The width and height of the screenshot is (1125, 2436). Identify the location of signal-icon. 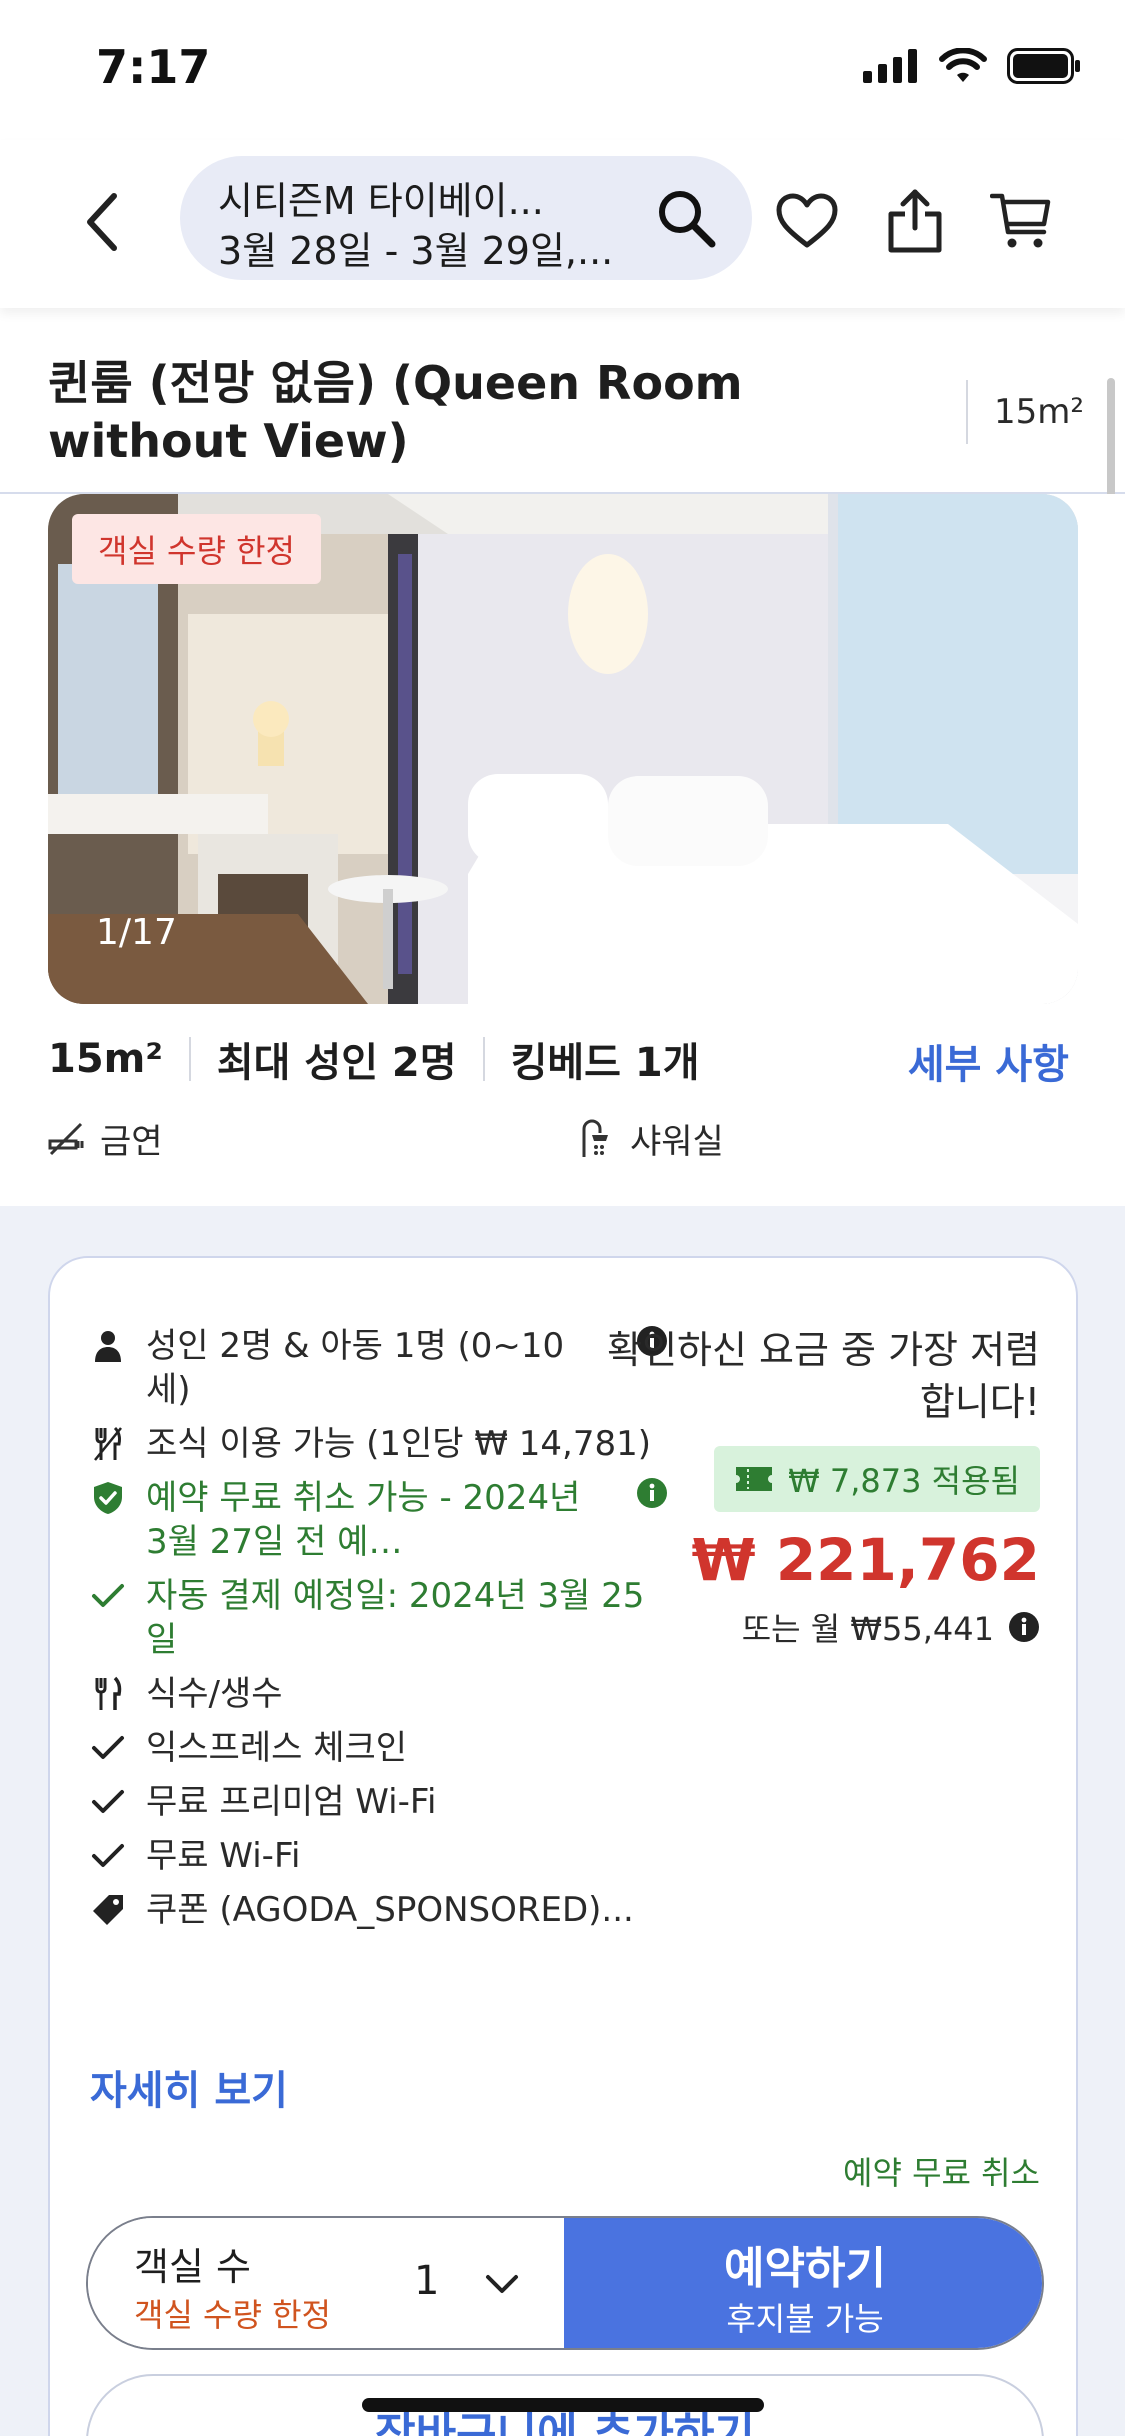
(890, 66).